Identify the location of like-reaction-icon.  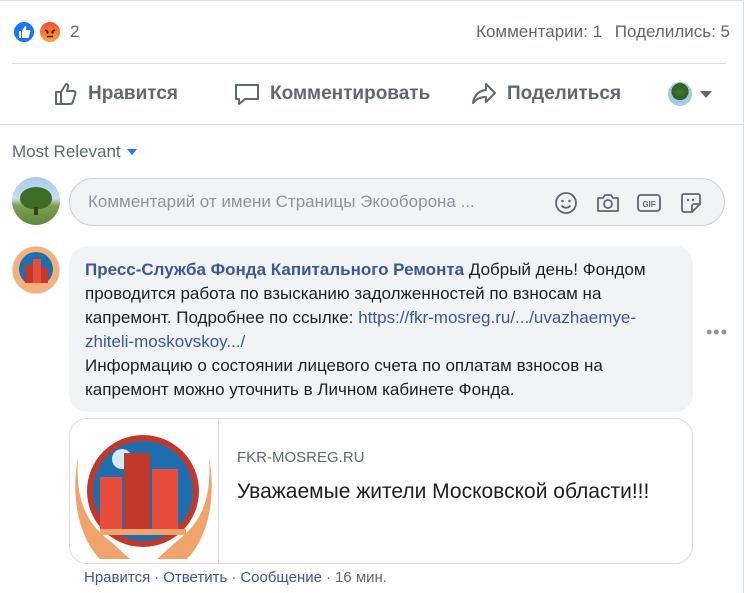
(24, 32).